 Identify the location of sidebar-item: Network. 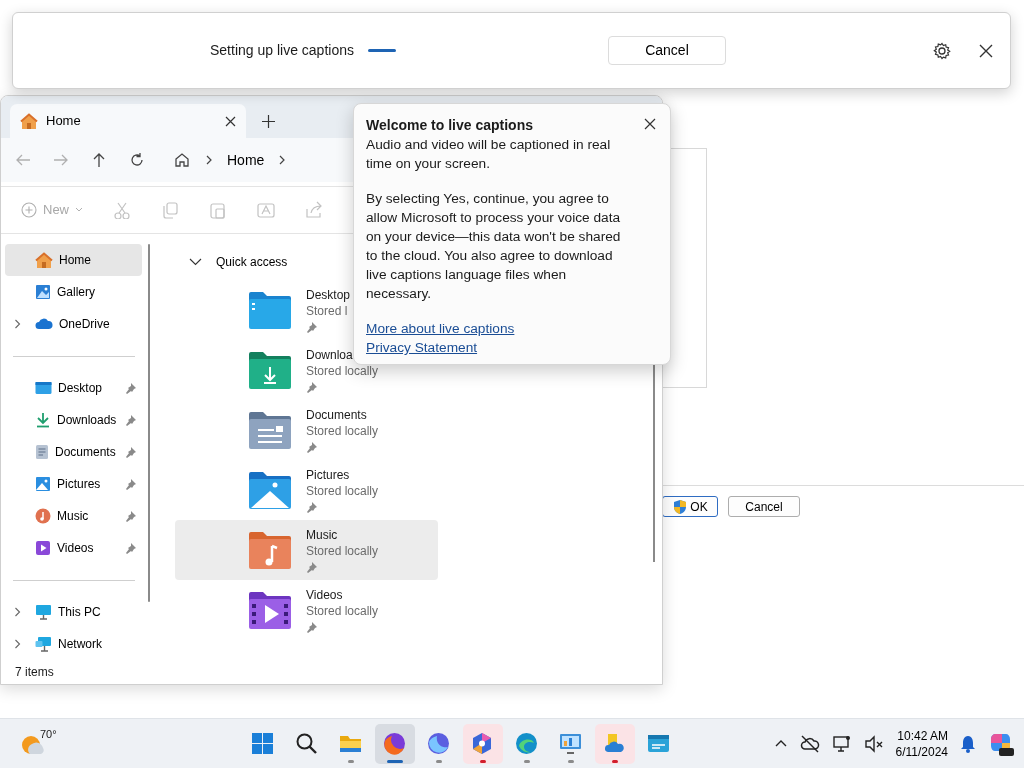
(73, 644).